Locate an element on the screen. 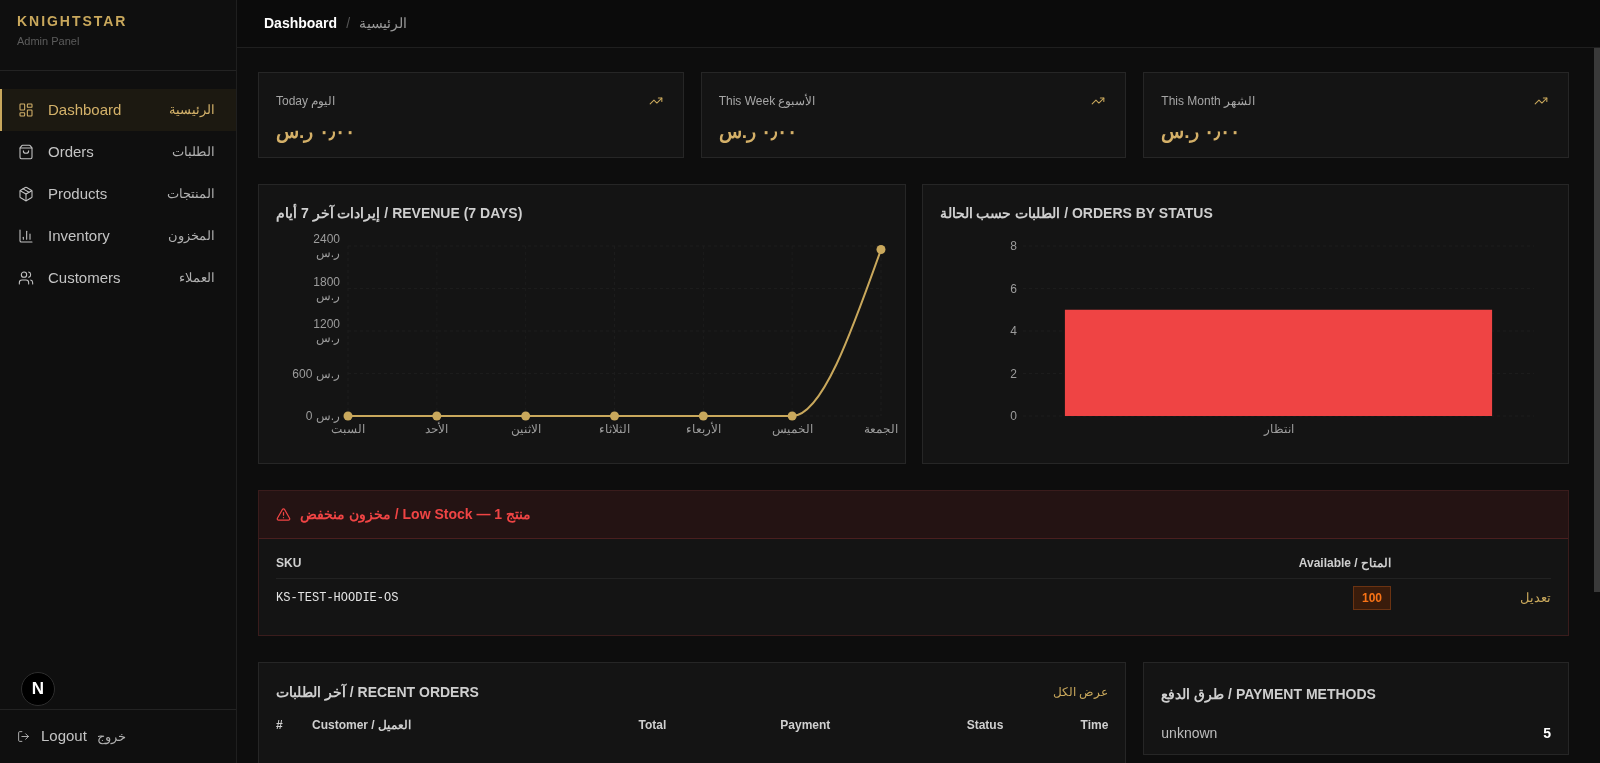 The image size is (1600, 763). logout-icon is located at coordinates (23, 736).